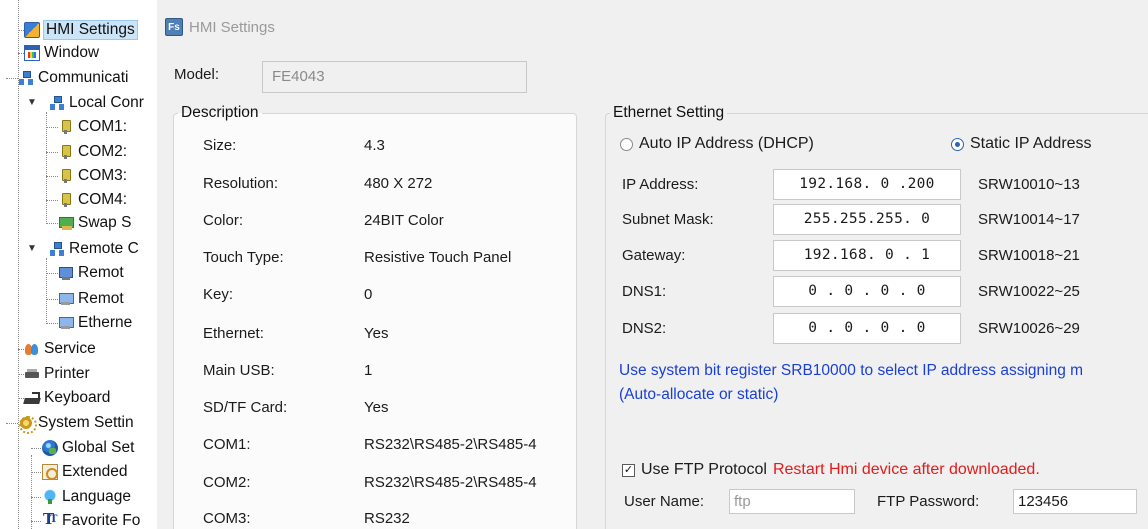 This screenshot has width=1148, height=529. I want to click on static-ip-radio-label: Static IP Address, so click(1031, 143).